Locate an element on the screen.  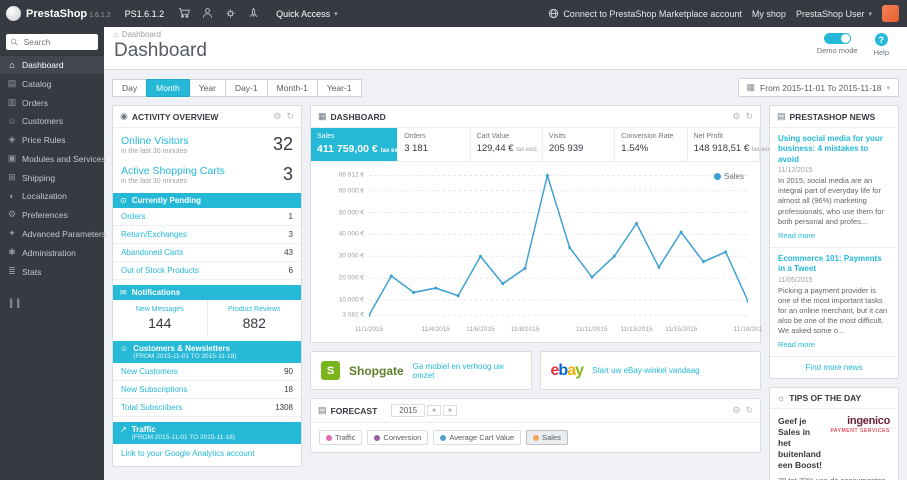
pending-row-label: Orders is located at coordinates (133, 216).